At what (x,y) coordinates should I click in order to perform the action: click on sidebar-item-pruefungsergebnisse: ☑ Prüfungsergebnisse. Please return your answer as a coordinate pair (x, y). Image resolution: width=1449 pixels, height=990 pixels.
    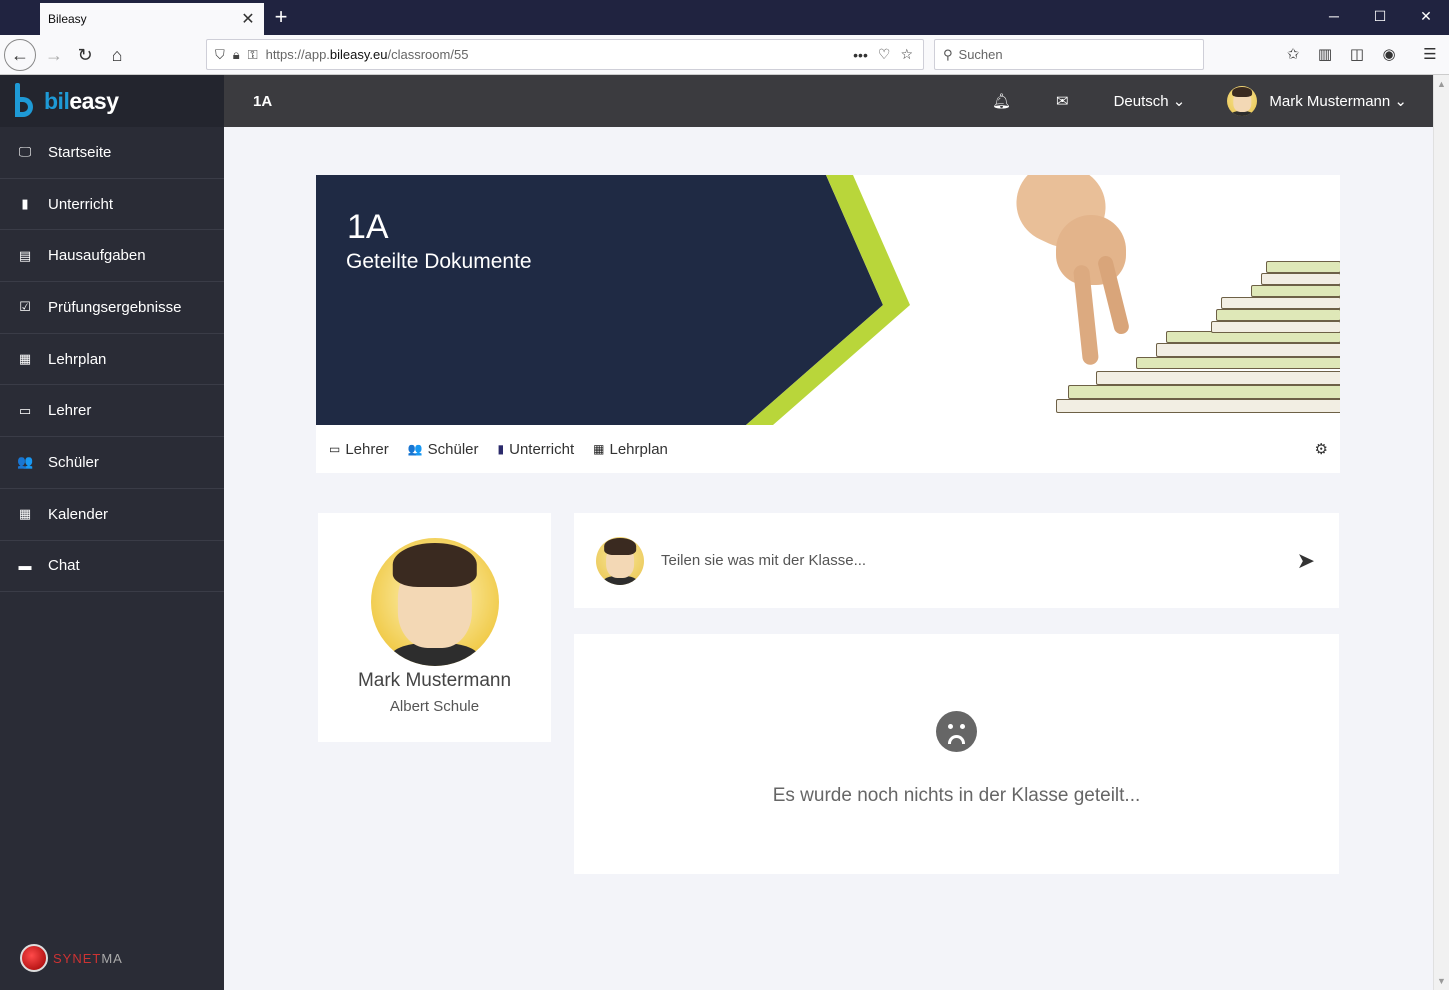
    Looking at the image, I should click on (112, 308).